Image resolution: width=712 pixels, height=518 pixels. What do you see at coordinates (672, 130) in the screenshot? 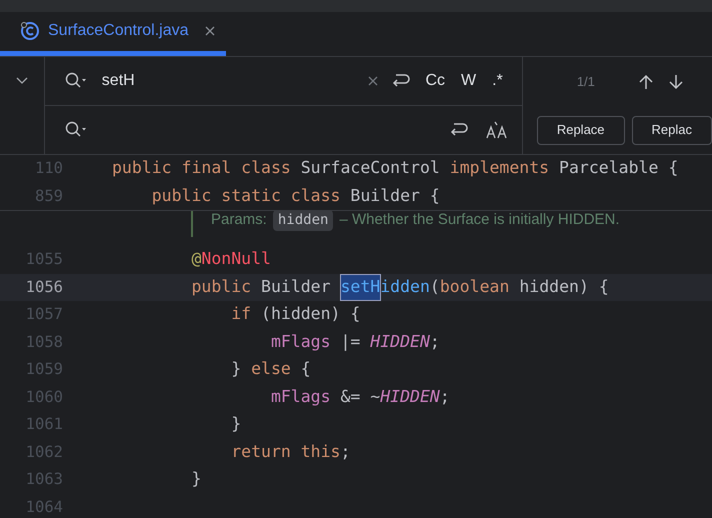
I see `replace-button: Replac` at bounding box center [672, 130].